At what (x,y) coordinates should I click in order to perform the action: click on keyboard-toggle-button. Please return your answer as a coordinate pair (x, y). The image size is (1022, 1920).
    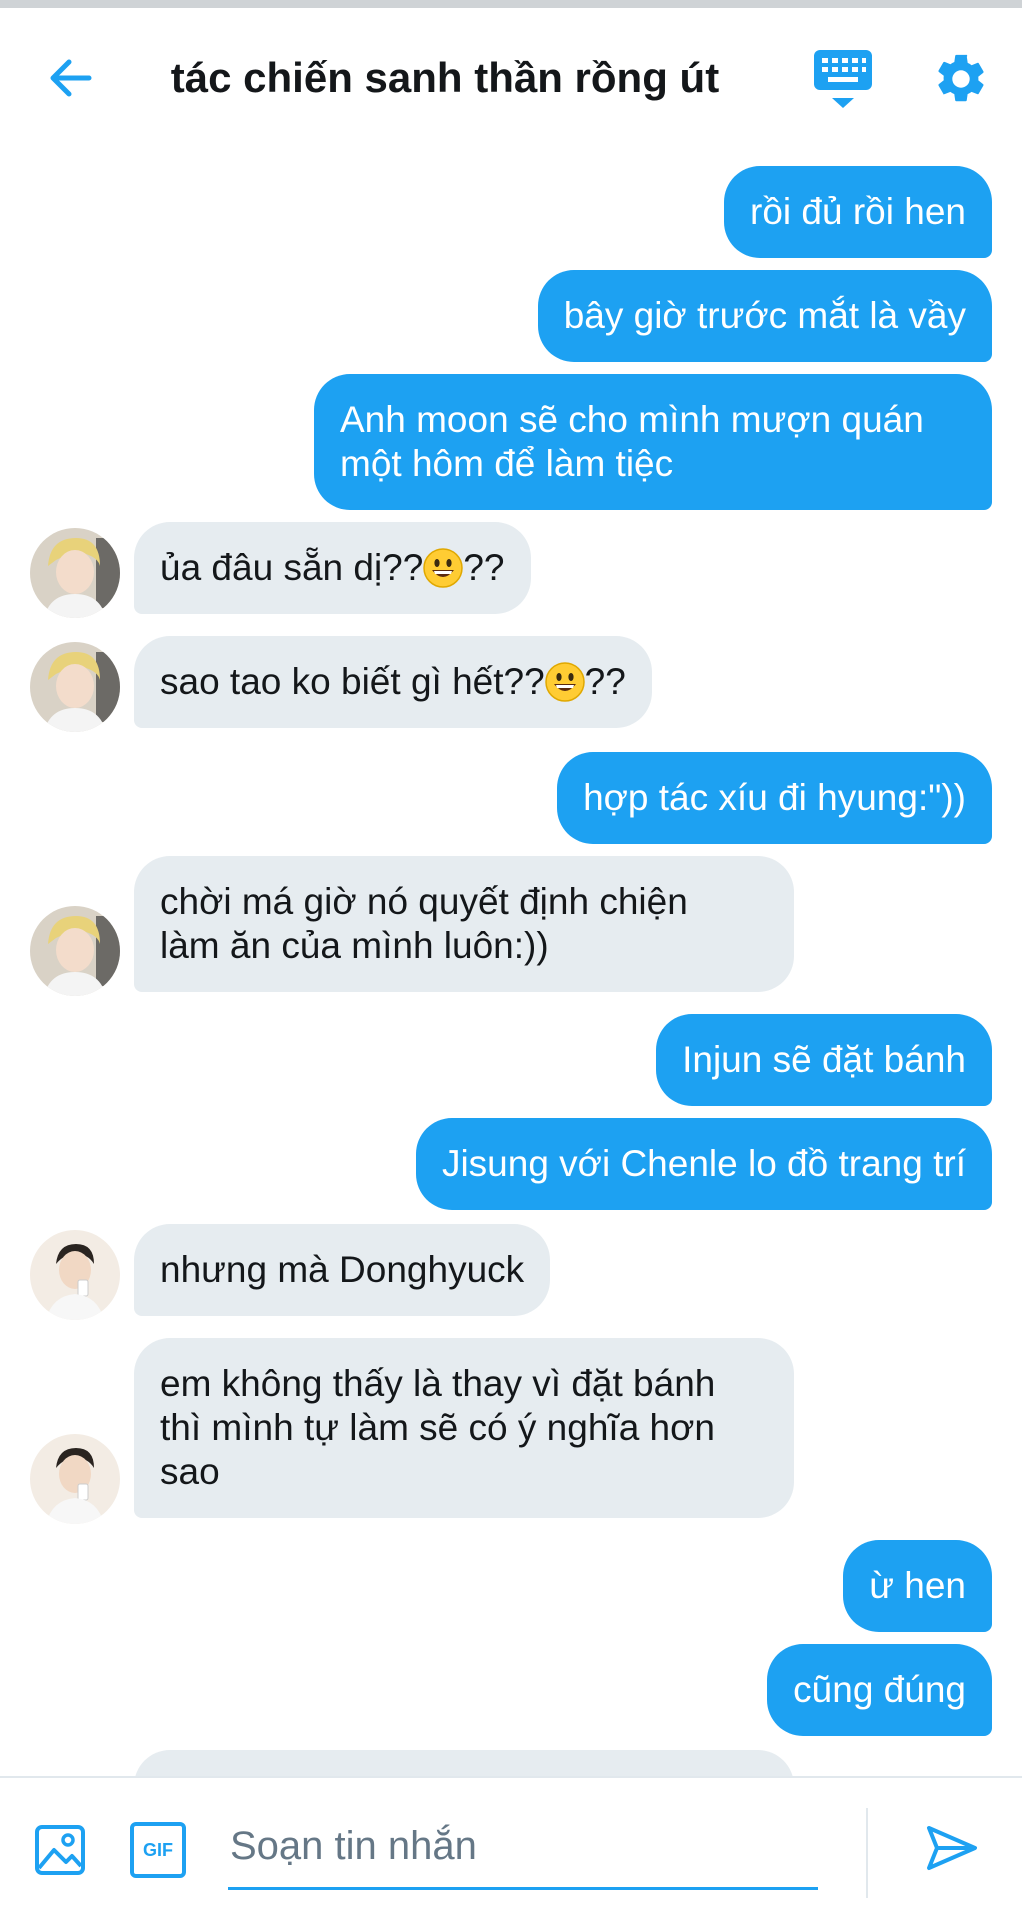
    Looking at the image, I should click on (843, 80).